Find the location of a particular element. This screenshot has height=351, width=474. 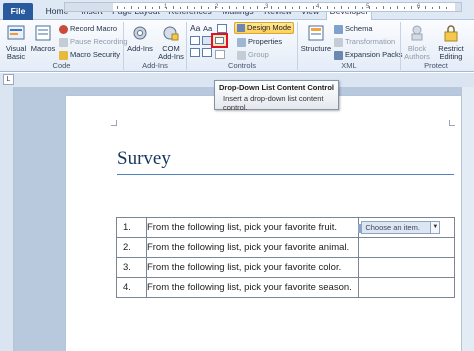

record-macro-label: Record Macro is located at coordinates (94, 28).